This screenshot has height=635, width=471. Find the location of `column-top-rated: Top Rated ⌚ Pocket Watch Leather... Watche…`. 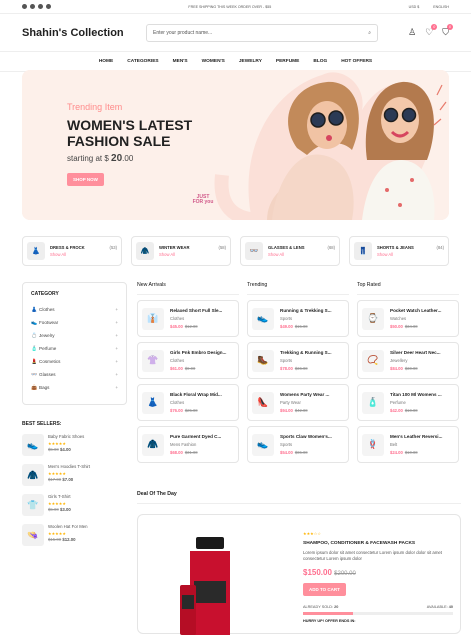

column-top-rated: Top Rated ⌚ Pocket Watch Leather... Watche… is located at coordinates (408, 375).